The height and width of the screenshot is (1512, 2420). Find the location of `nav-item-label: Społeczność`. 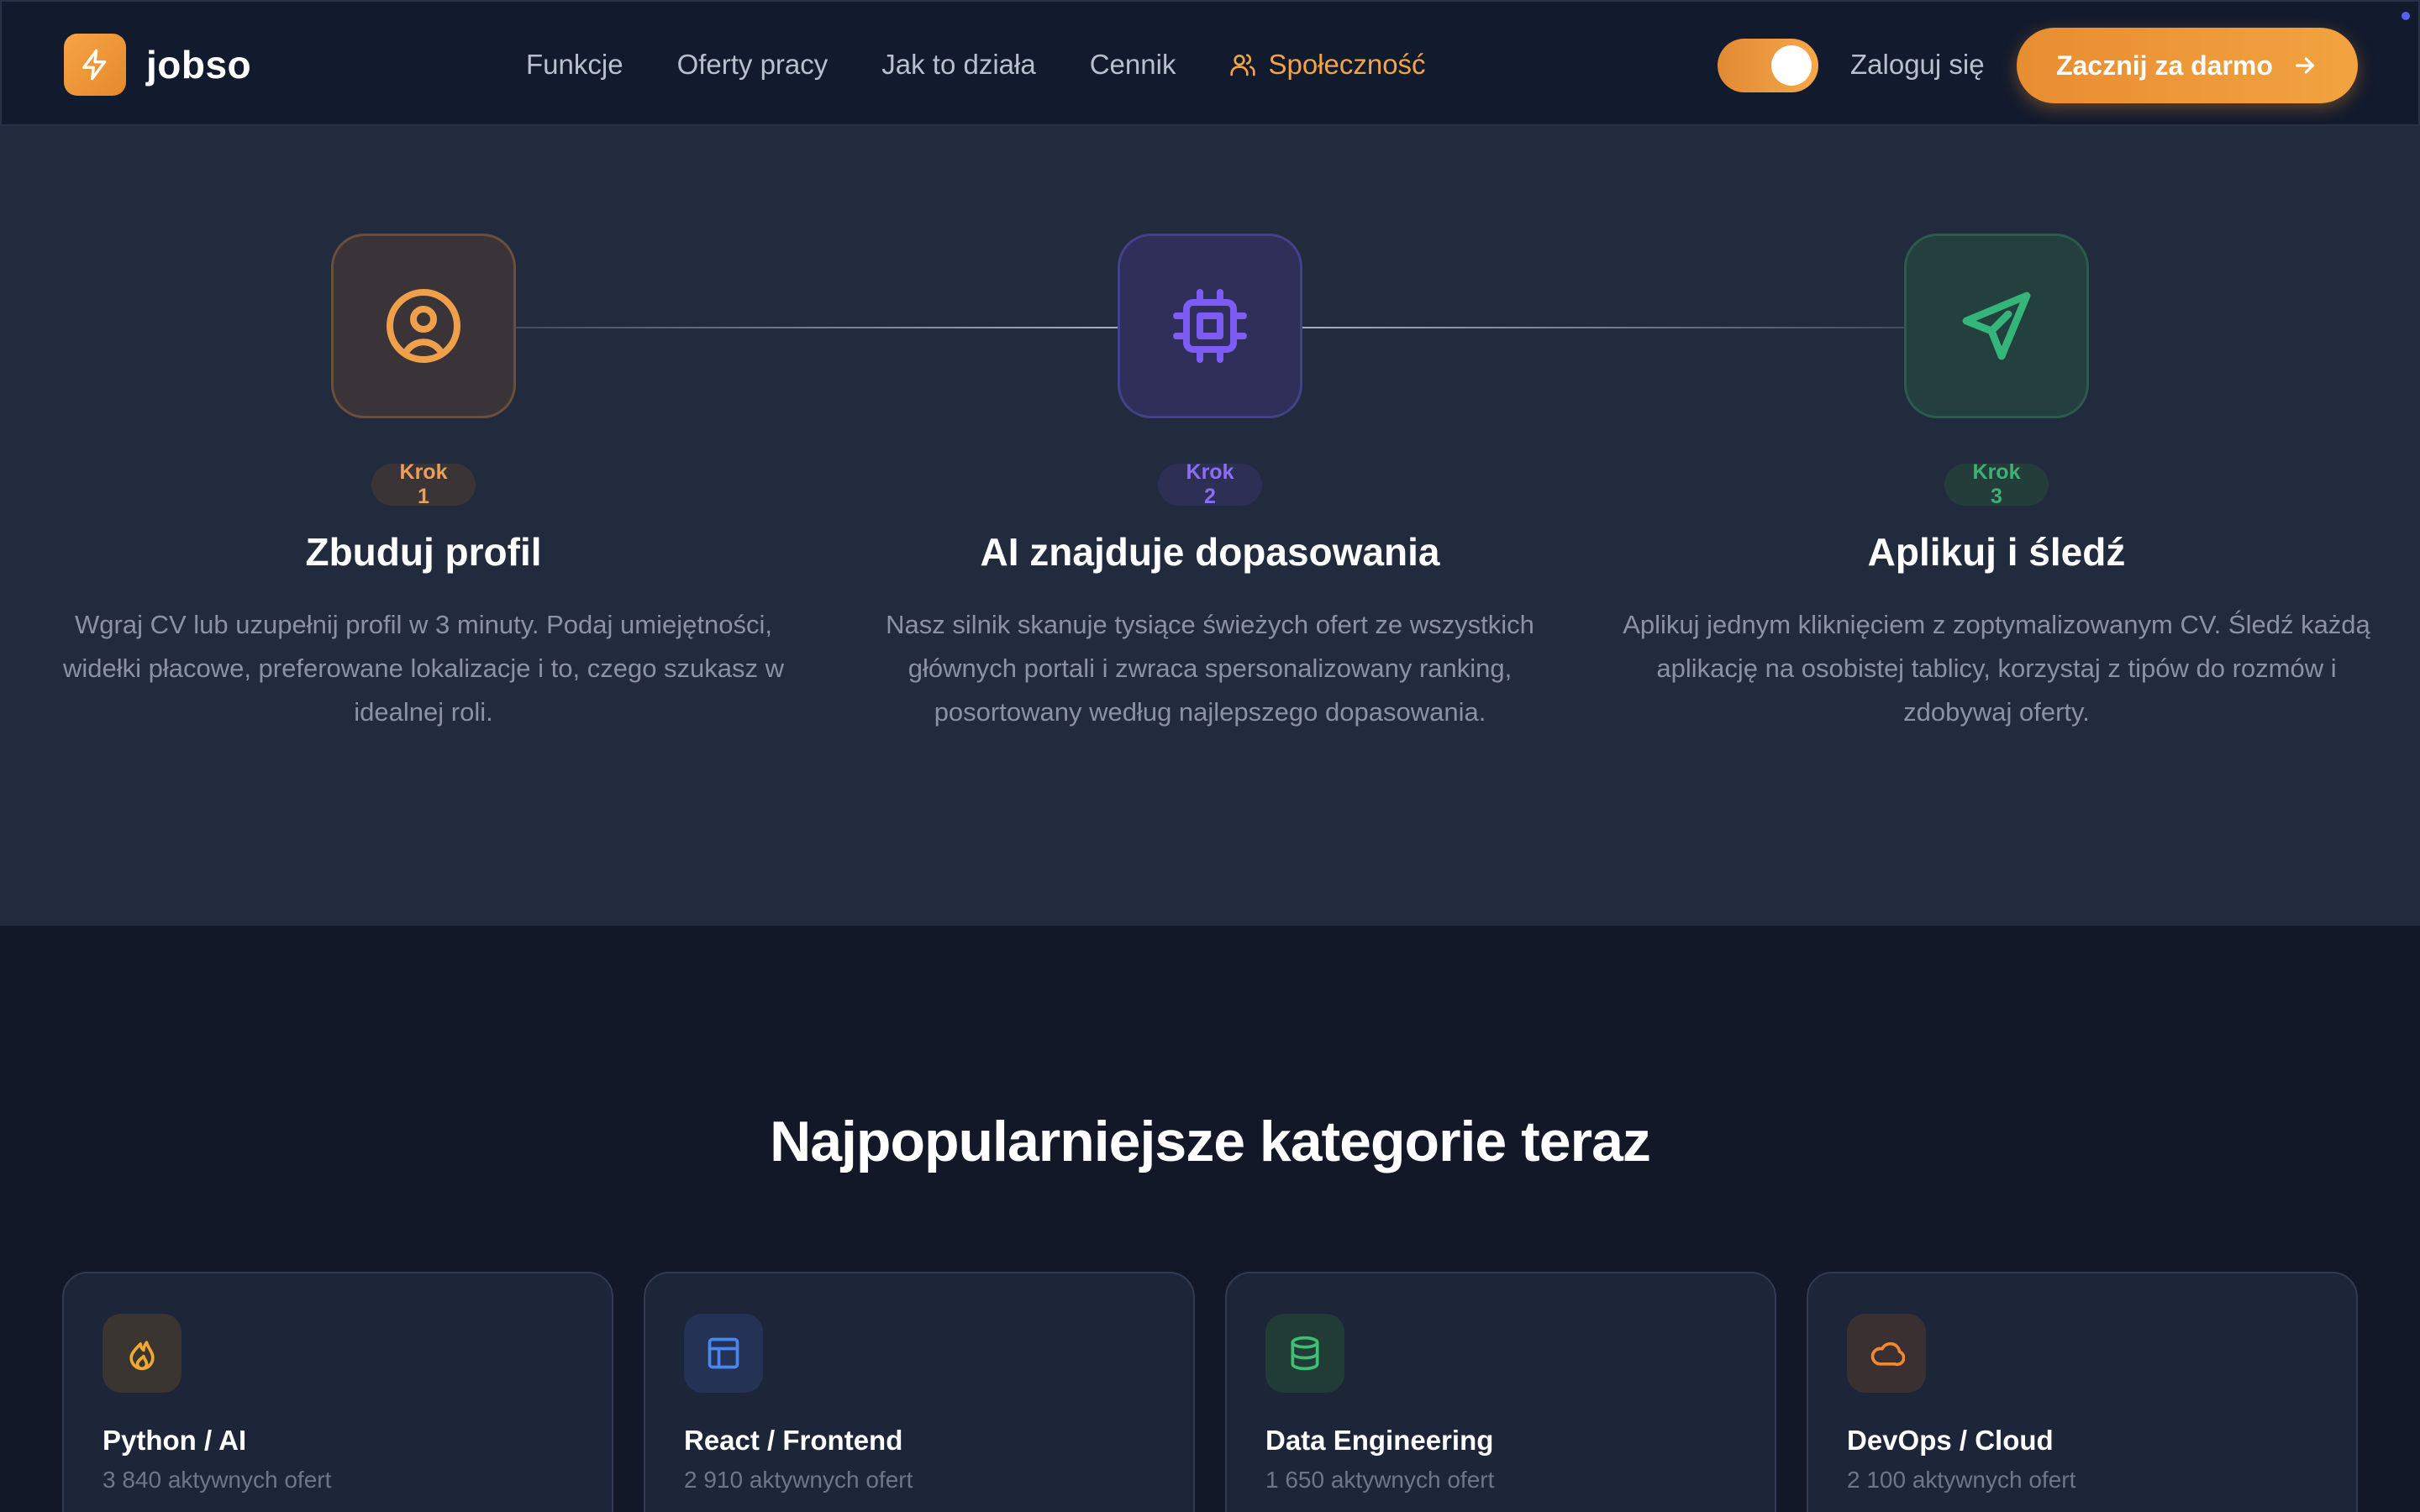

nav-item-label: Społeczność is located at coordinates (1347, 64).